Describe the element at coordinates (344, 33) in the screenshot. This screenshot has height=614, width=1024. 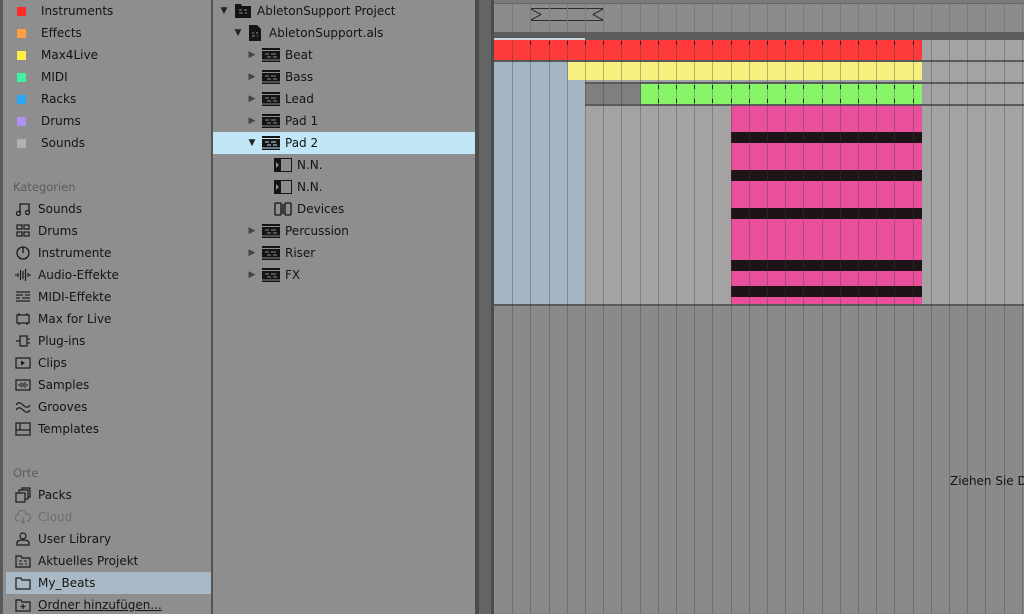
I see `tree-item-als-file: ▼ AbletonSupport.als` at that location.